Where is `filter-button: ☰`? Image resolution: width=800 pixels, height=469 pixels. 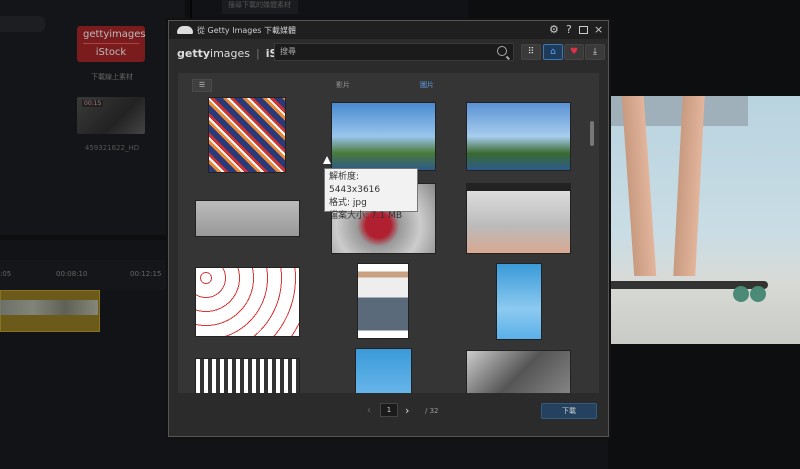
filter-button: ☰ is located at coordinates (202, 85).